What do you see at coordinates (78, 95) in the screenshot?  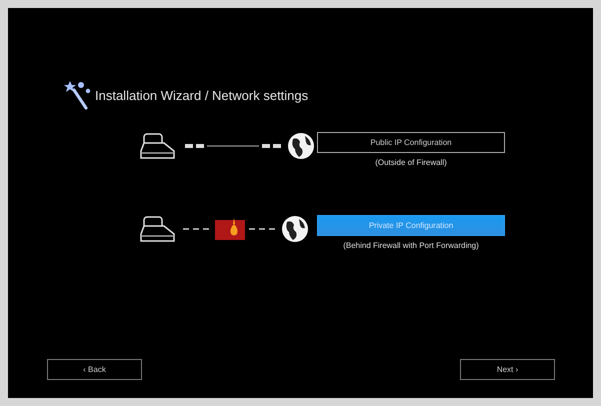 I see `magic-wand-icon` at bounding box center [78, 95].